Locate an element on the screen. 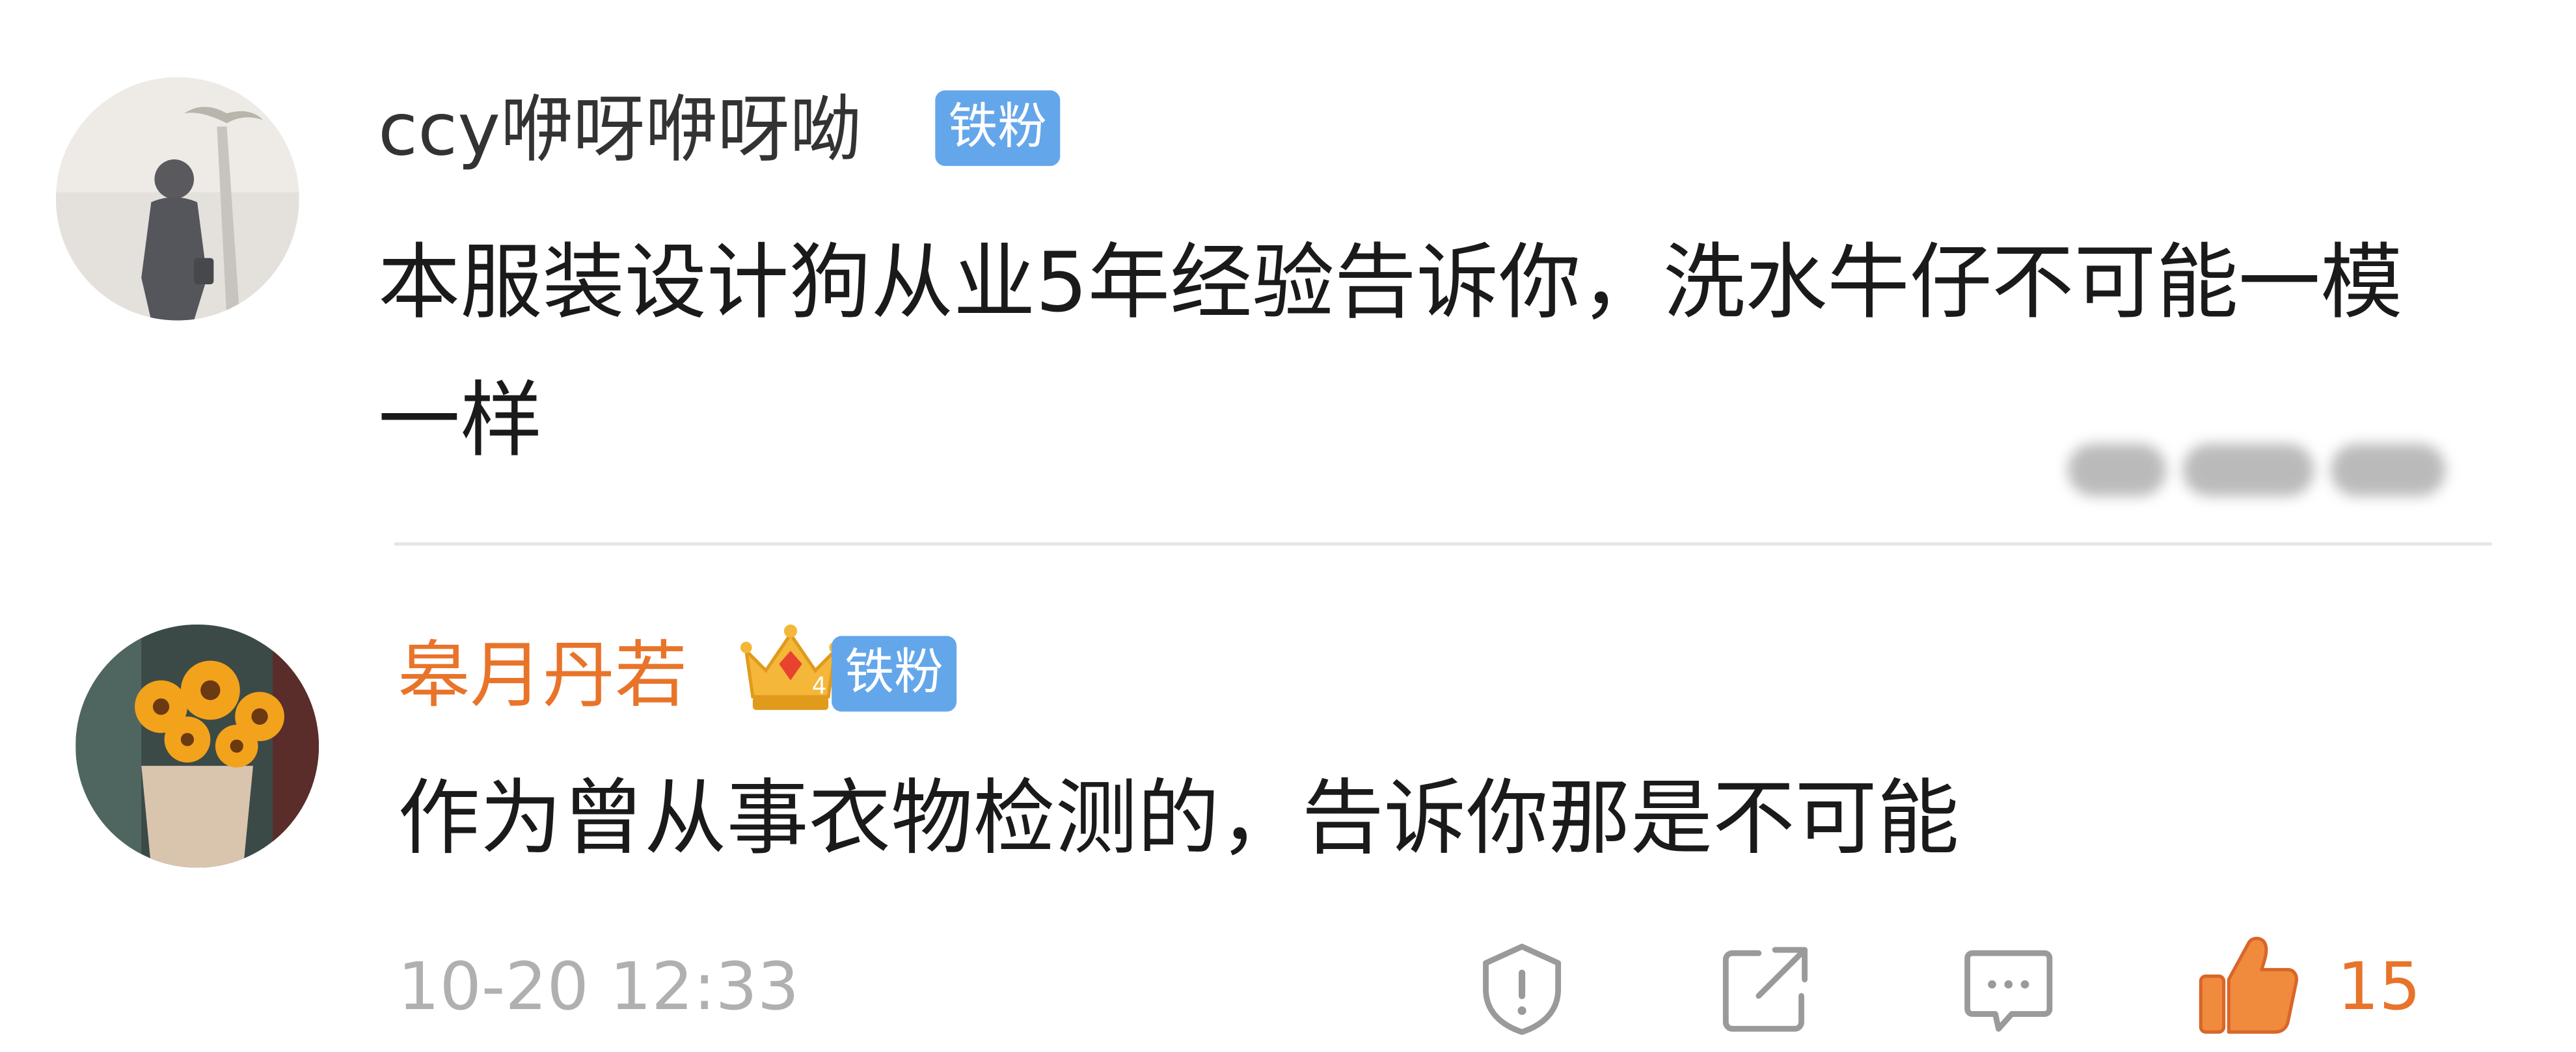 This screenshot has height=1052, width=2576. divider is located at coordinates (1443, 544).